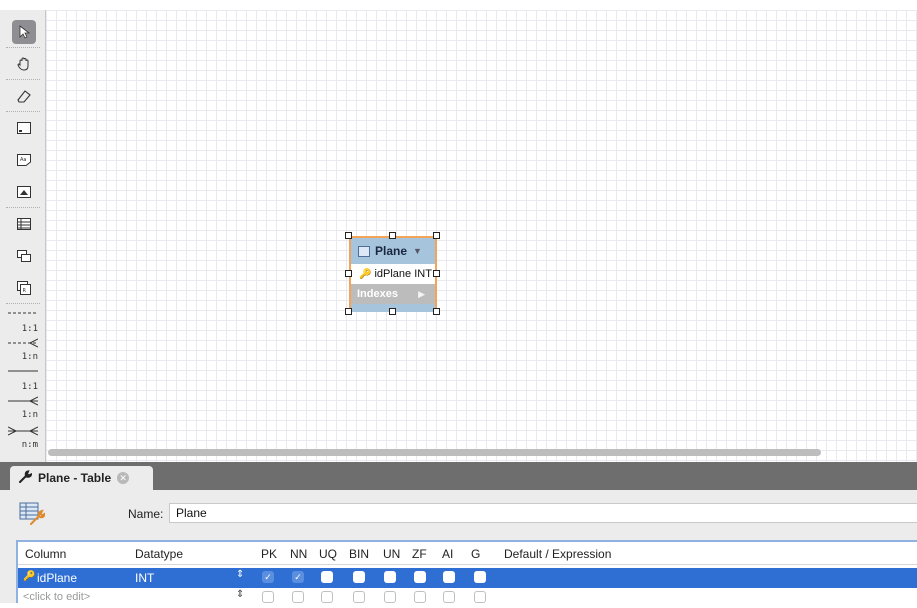 This screenshot has height=608, width=917. What do you see at coordinates (298, 577) in the screenshot?
I see `nn-checkbox: ✓` at bounding box center [298, 577].